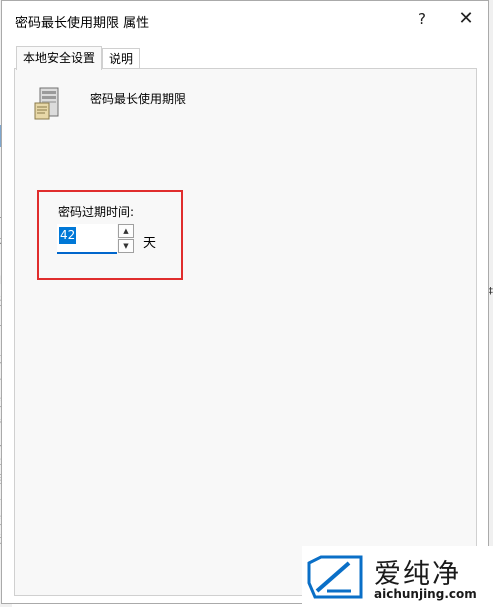  I want to click on policy-name: 密码最长使用期限, so click(138, 99).